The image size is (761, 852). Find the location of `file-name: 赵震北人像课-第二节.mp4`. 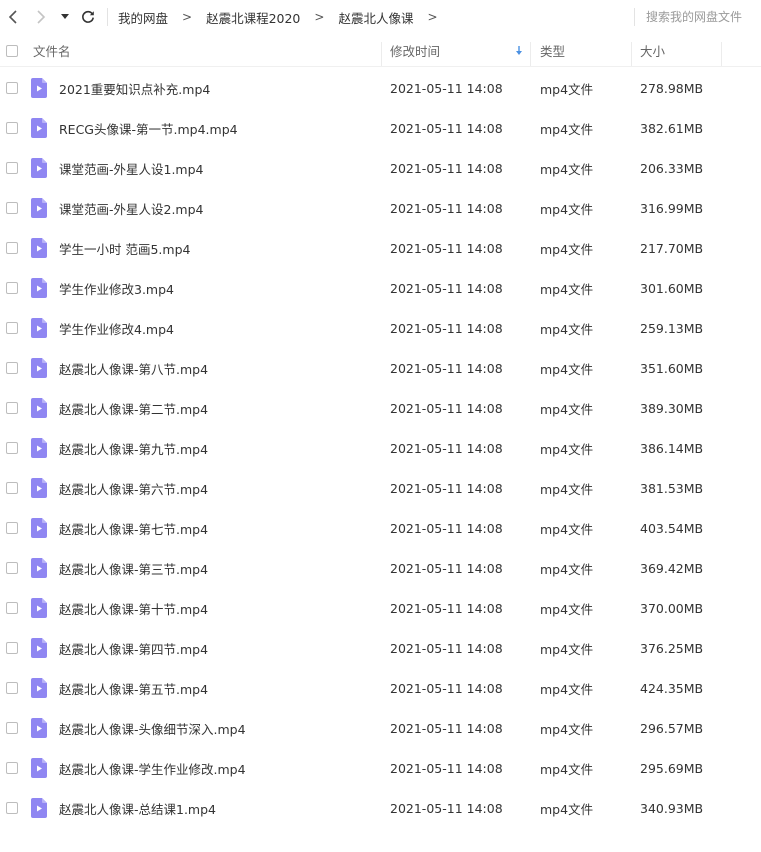

file-name: 赵震北人像课-第二节.mp4 is located at coordinates (133, 408).